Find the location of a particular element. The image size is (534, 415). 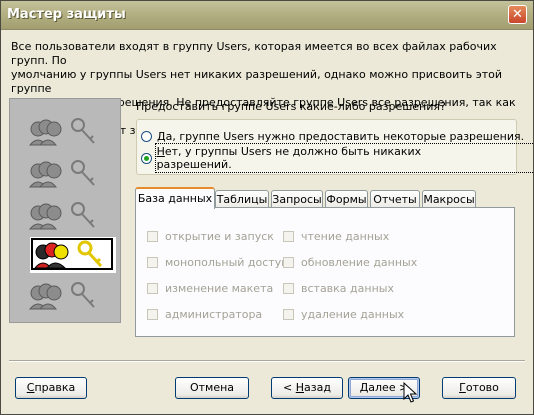

button-separator is located at coordinates (267, 361).